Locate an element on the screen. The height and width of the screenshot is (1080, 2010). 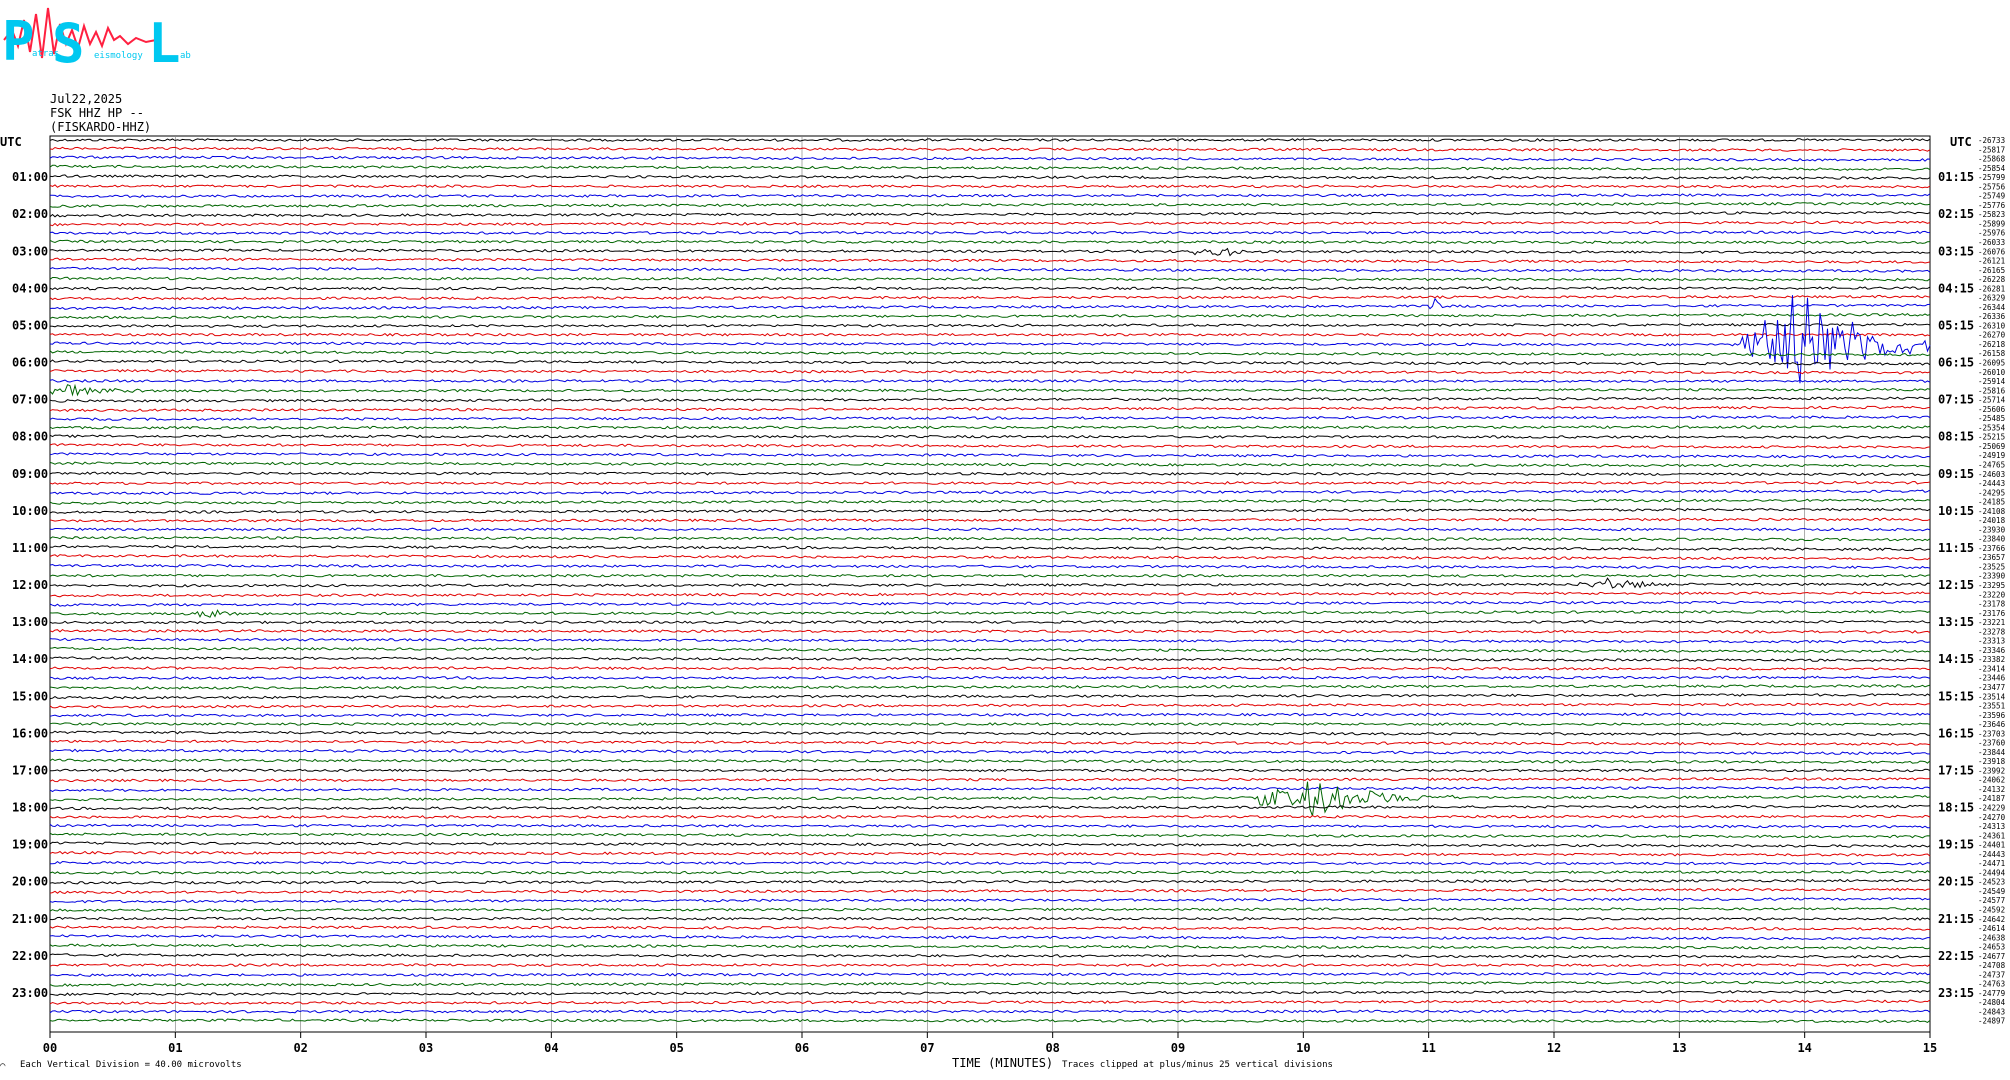
trace-offset-label: -24185 is located at coordinates (1991, 502).